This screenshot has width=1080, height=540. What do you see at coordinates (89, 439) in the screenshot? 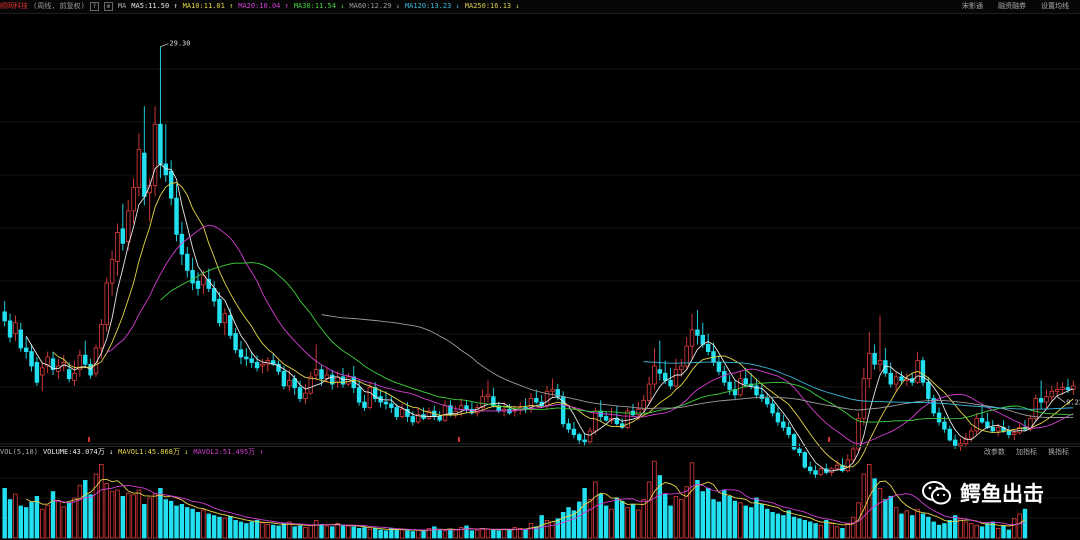
I see `event-marker` at bounding box center [89, 439].